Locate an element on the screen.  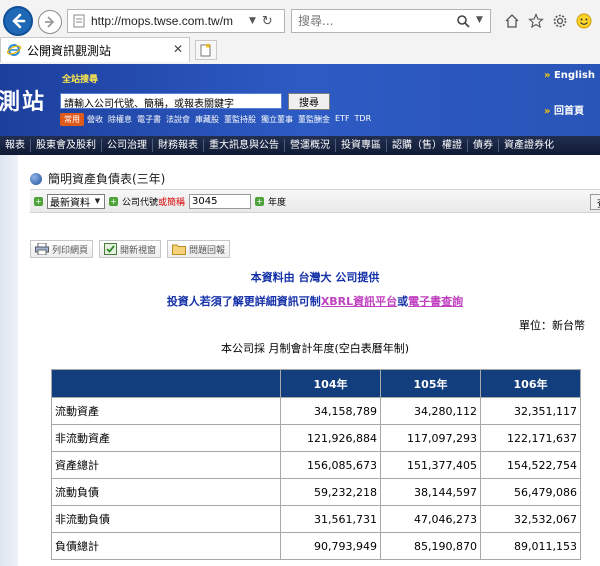
nav-item-securitization: 資產證券化 is located at coordinates (529, 145).